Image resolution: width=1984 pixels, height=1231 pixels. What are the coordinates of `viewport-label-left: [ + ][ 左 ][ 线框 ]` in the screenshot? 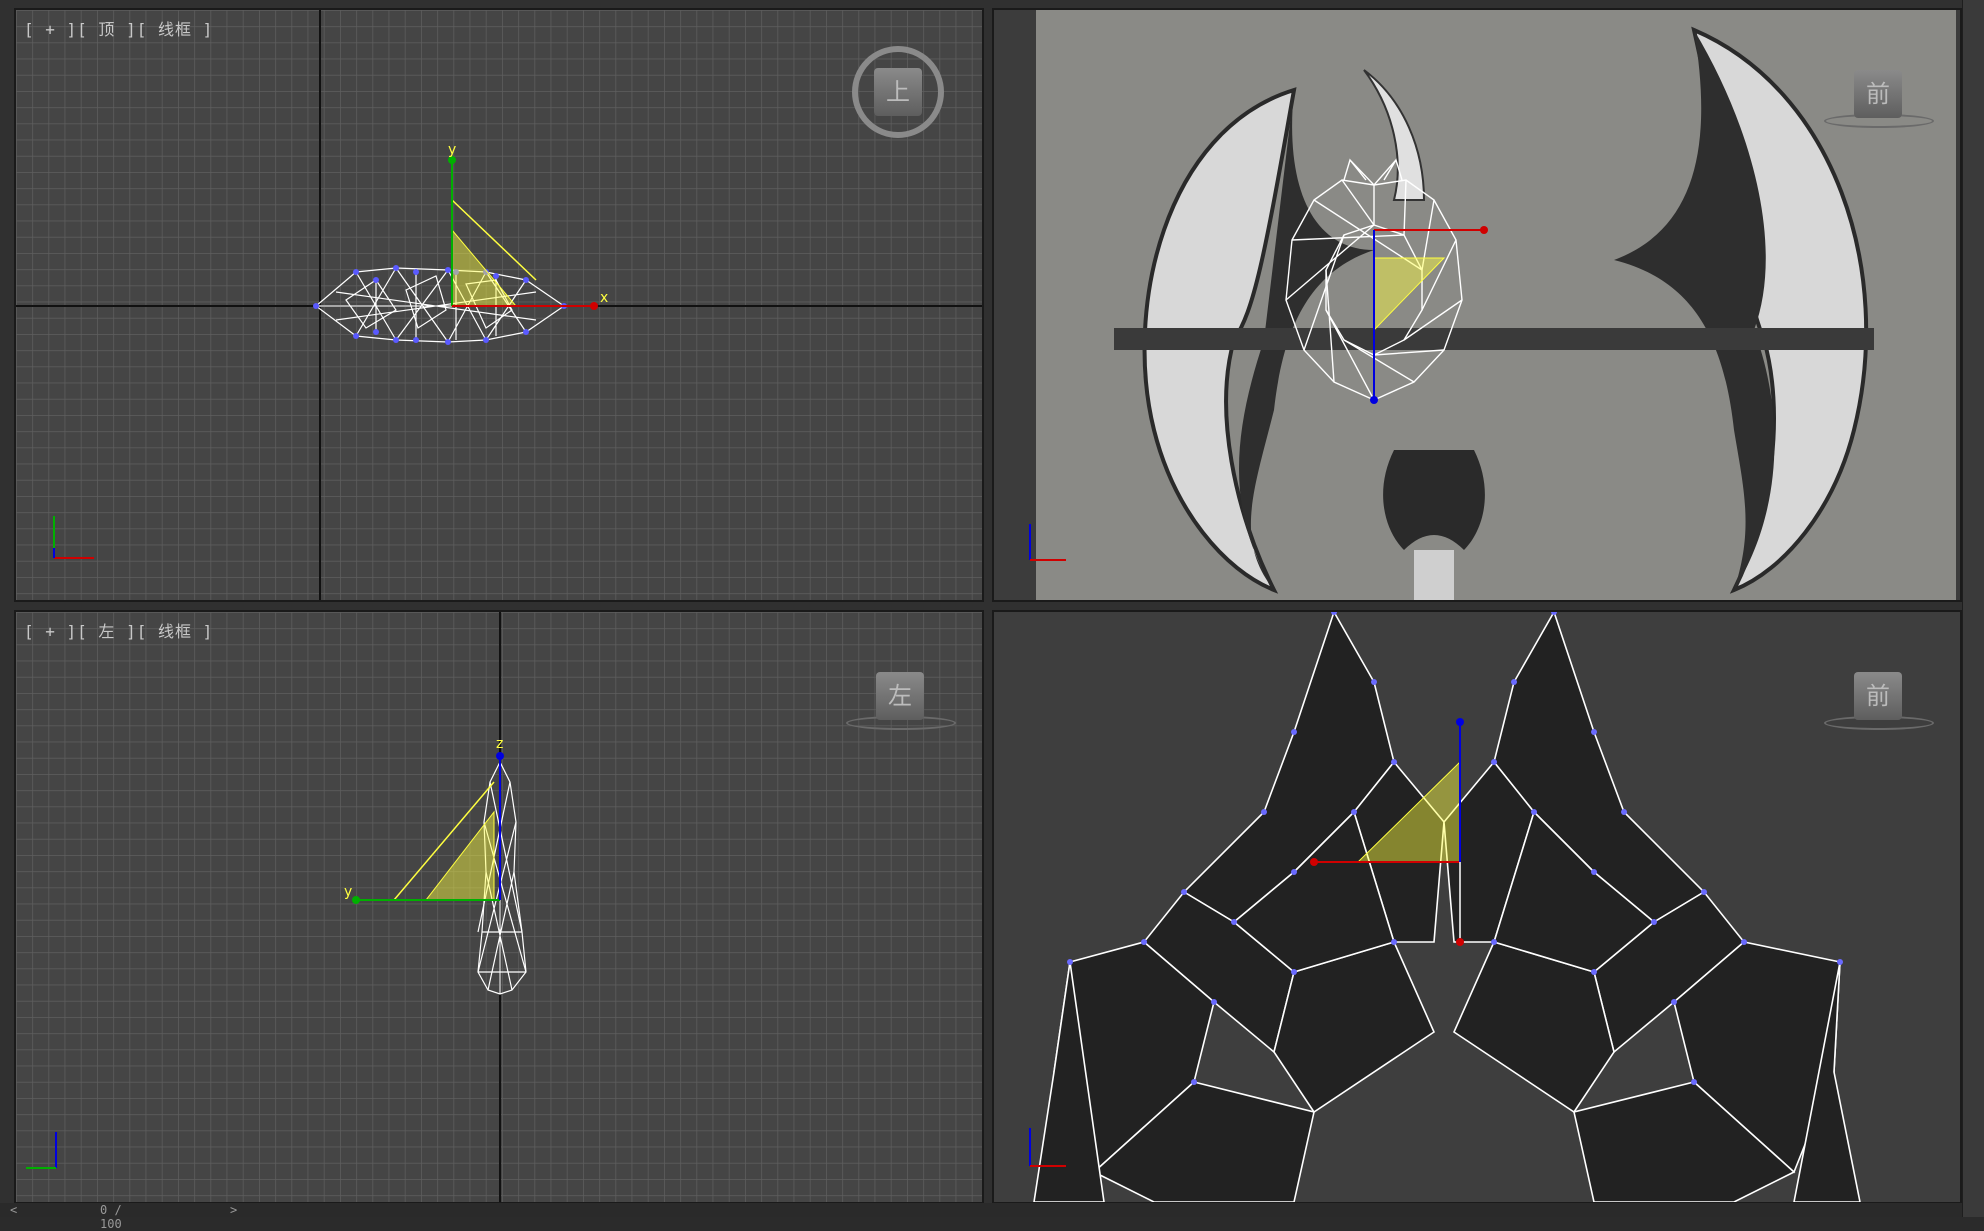 It's located at (118, 630).